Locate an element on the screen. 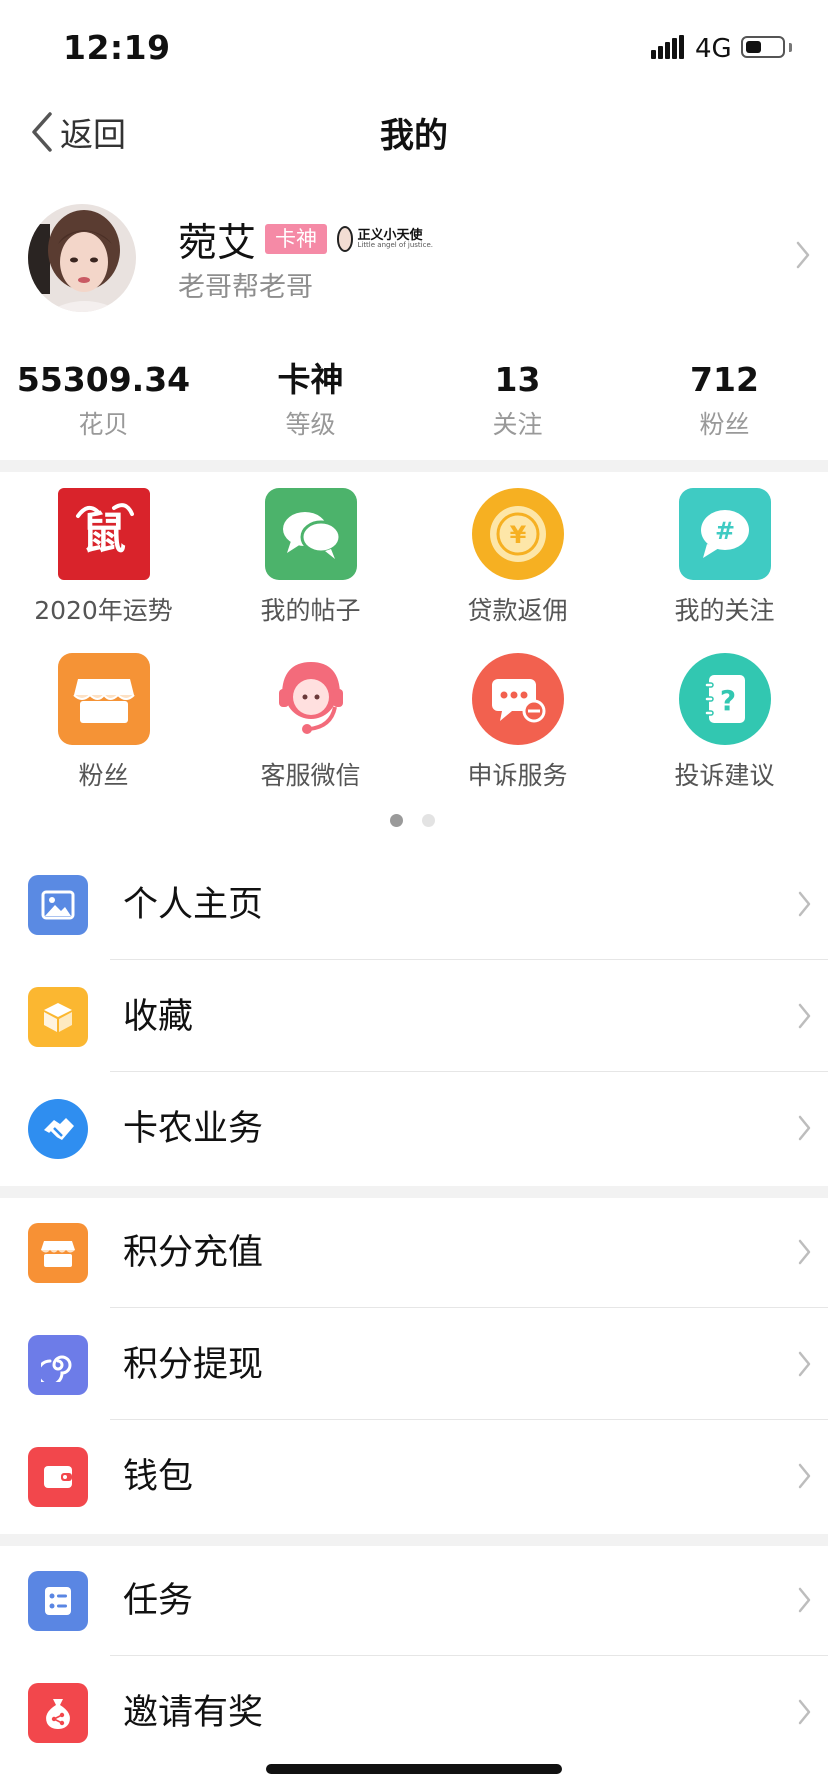 The image size is (828, 1792). menu-item-wallet: 钱包 is located at coordinates (414, 1477).